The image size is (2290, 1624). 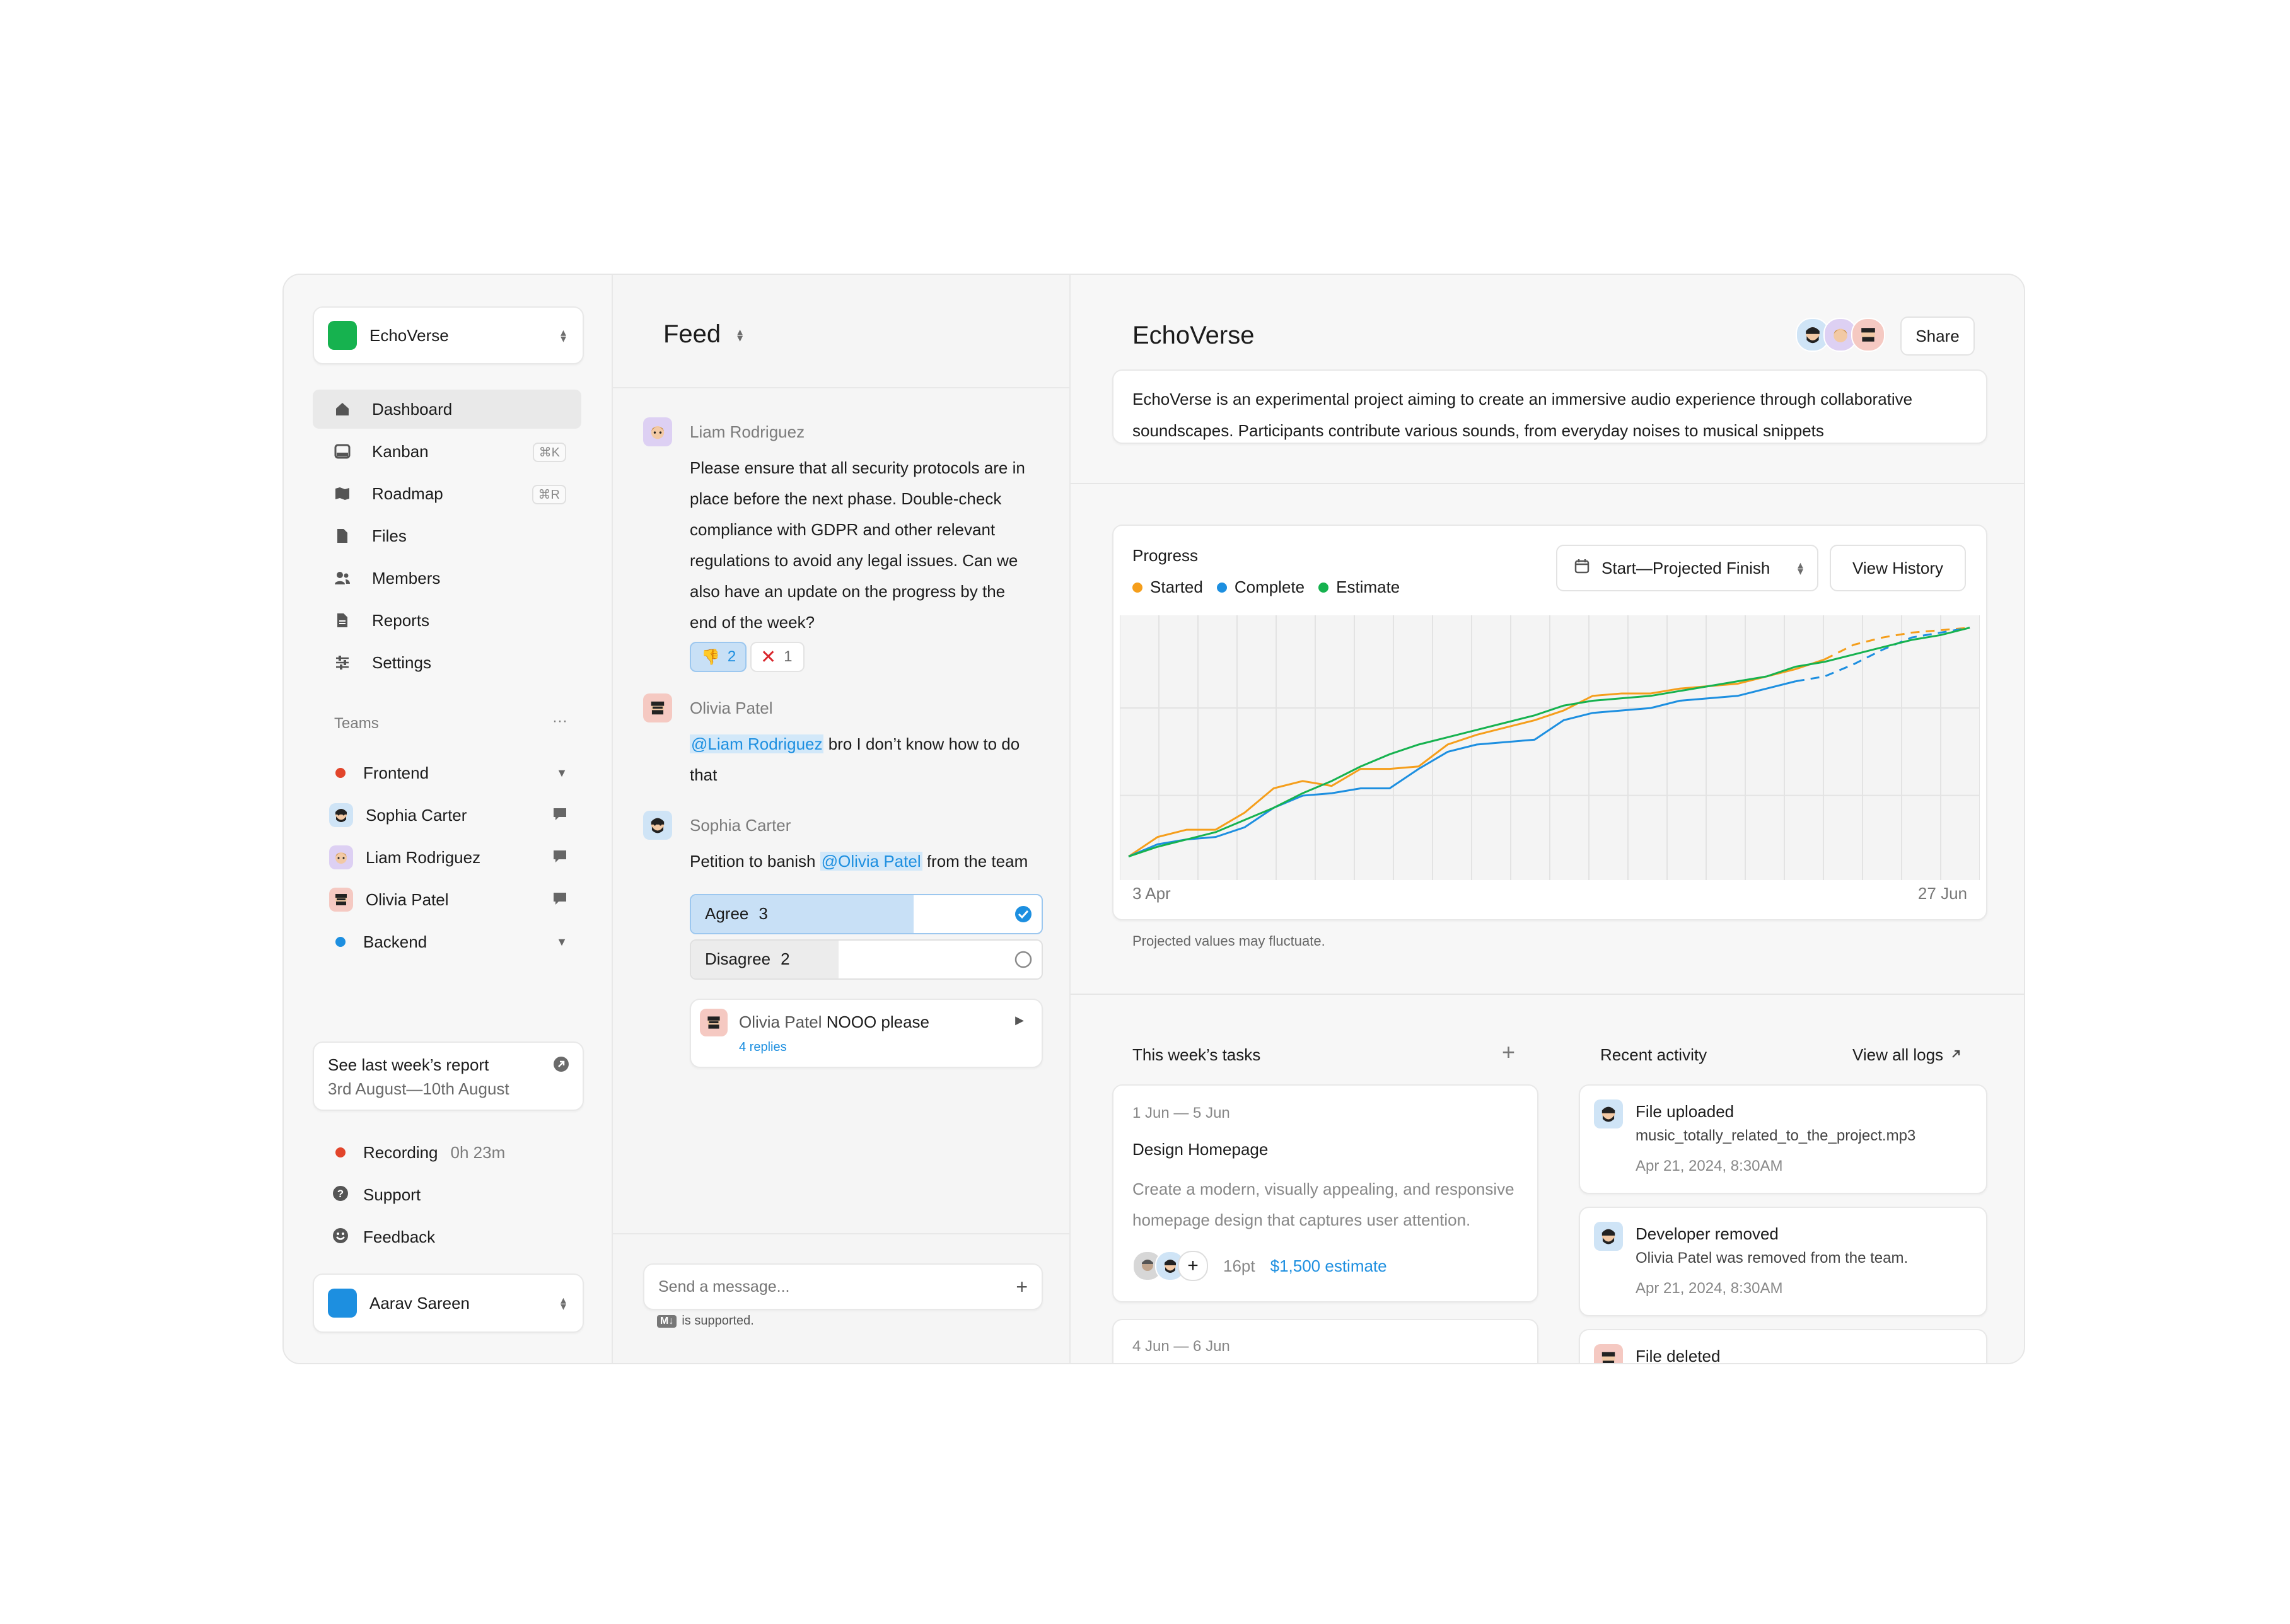 I want to click on team-member-olivia: Olivia Patel, so click(x=448, y=899).